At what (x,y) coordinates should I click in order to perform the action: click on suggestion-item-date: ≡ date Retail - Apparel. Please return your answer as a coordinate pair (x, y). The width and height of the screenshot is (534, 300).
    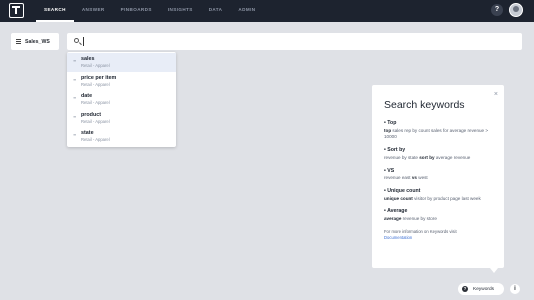
    Looking at the image, I should click on (121, 99).